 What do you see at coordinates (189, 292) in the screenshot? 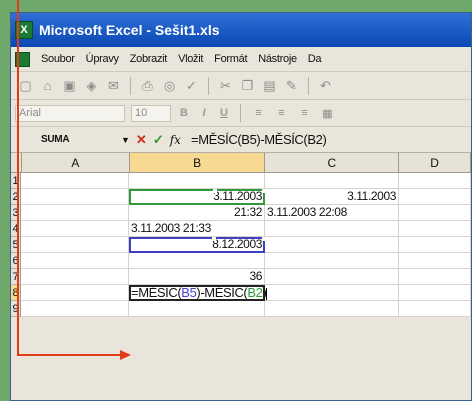
I see `edit-formula-ref-b5: B5` at bounding box center [189, 292].